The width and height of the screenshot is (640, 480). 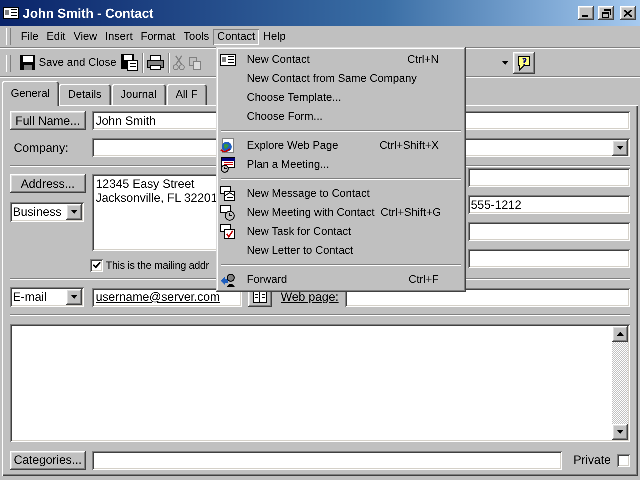 I want to click on window-title: John Smith - Contact, so click(x=89, y=13).